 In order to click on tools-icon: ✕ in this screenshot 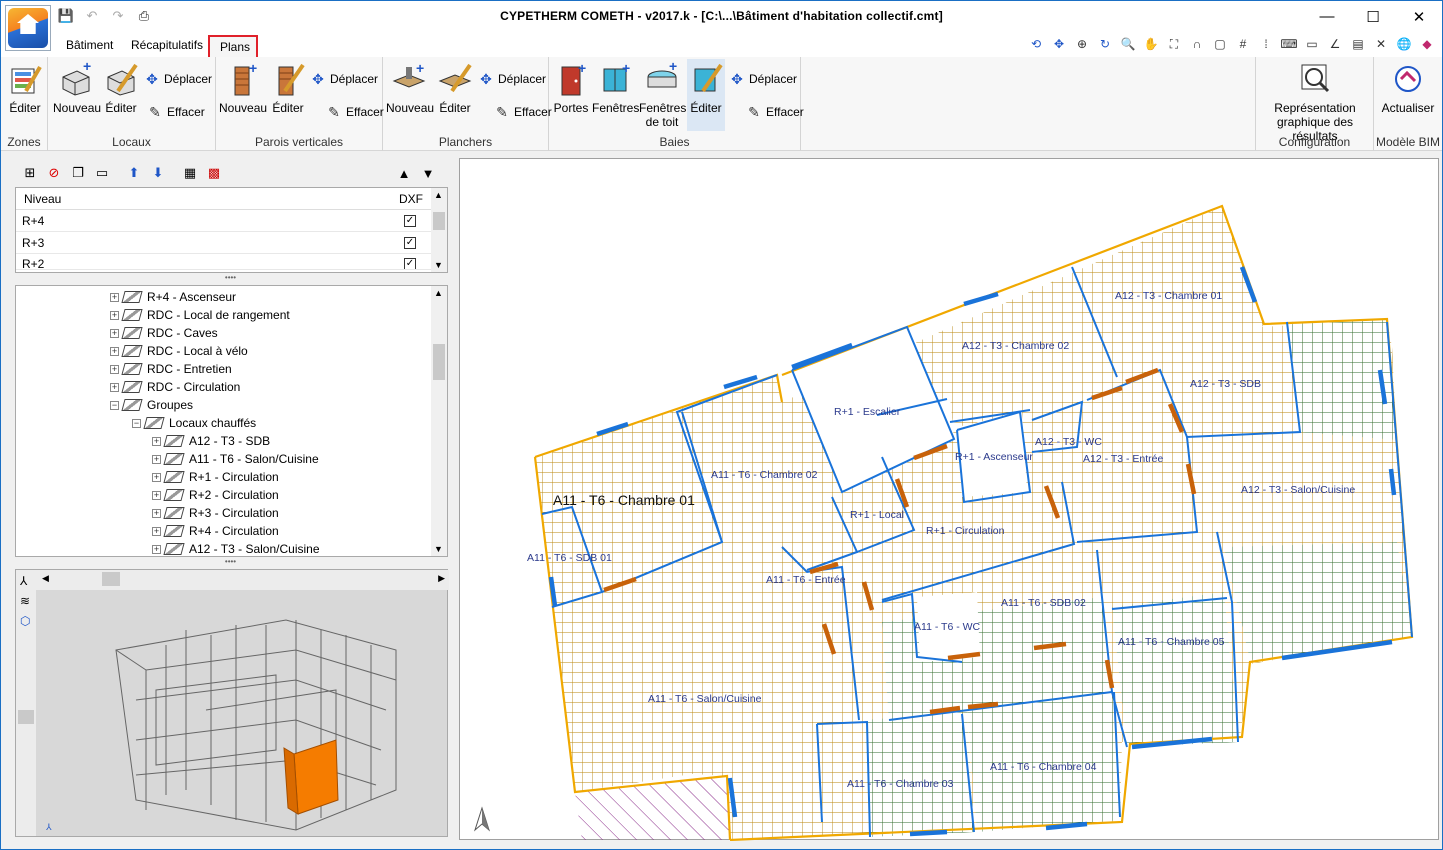, I will do `click(1381, 44)`.